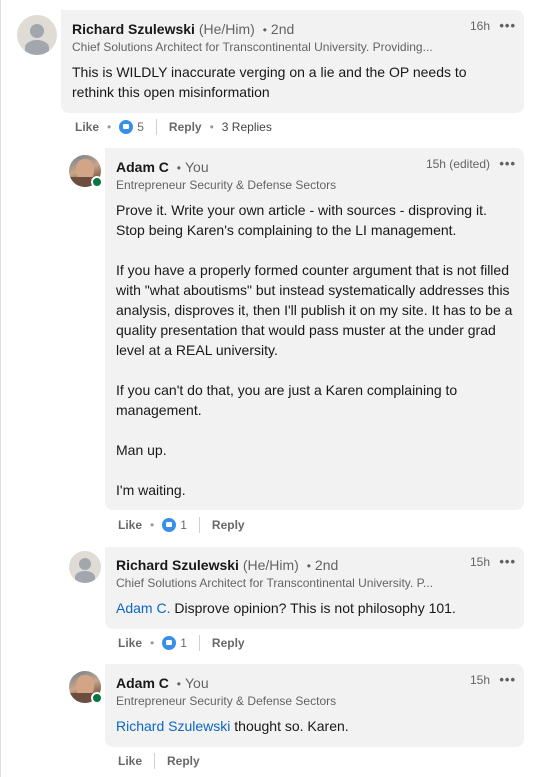 This screenshot has height=777, width=541. Describe the element at coordinates (173, 726) in the screenshot. I see `mention-link: Richard Szulewski` at that location.